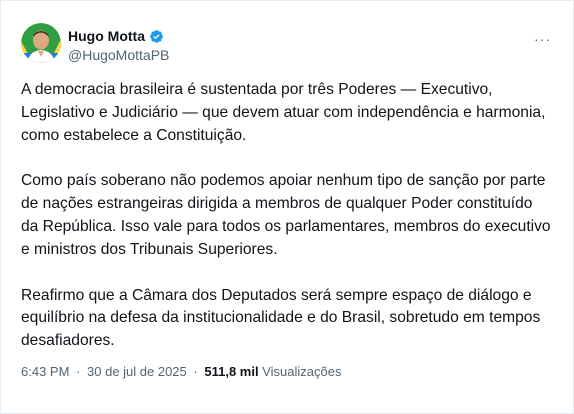  I want to click on author-name: Hugo Motta, so click(106, 36).